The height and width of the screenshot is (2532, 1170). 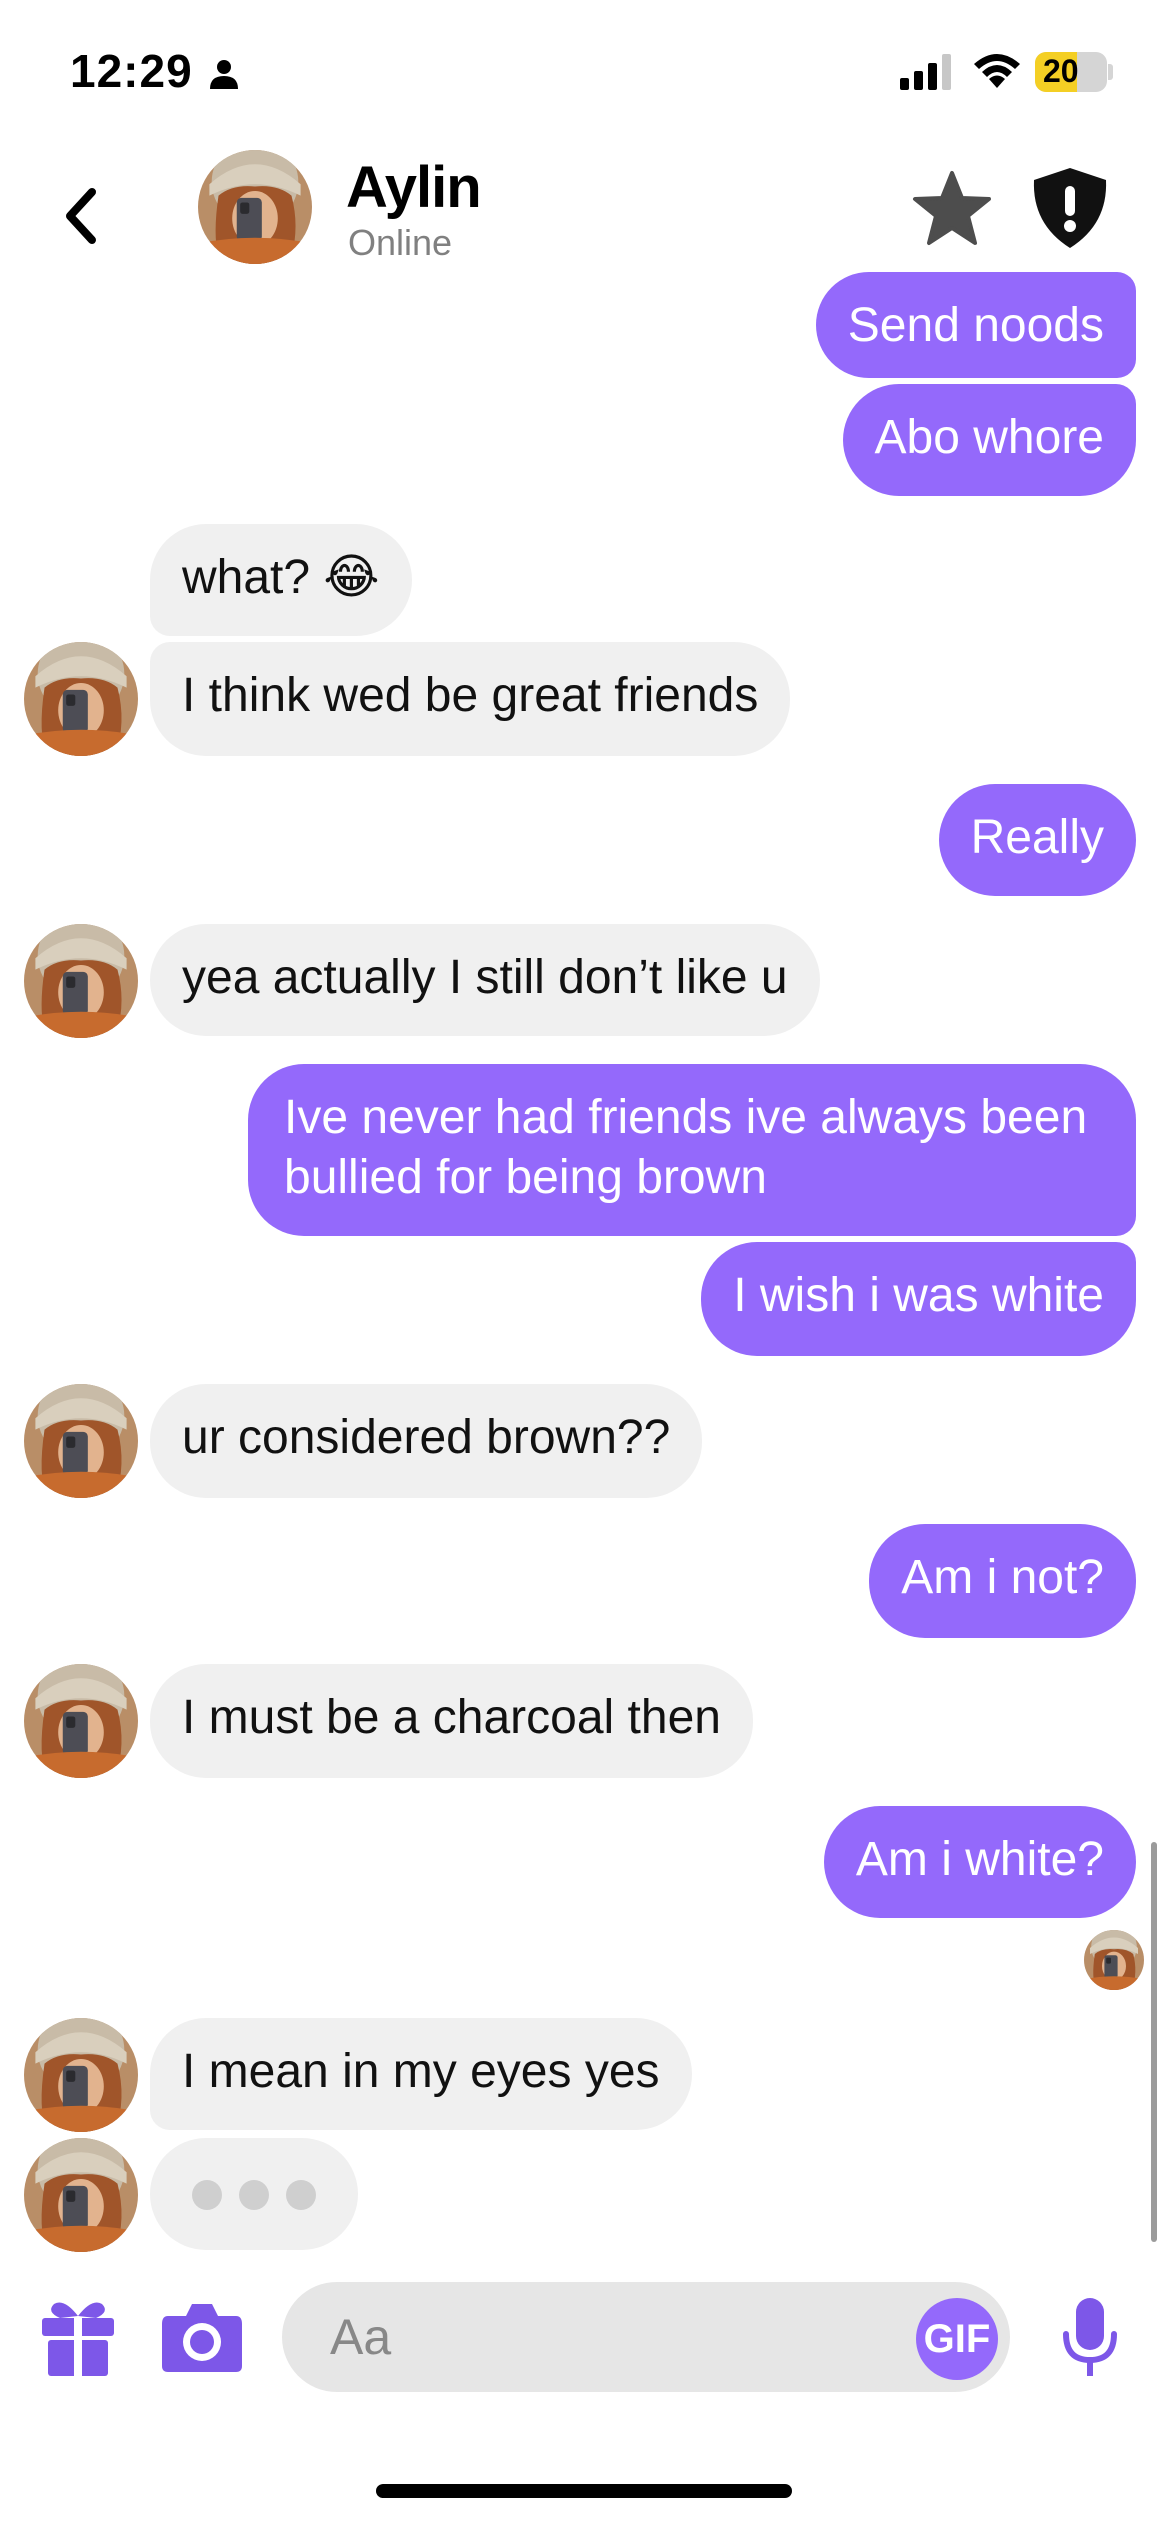 I want to click on microphone-icon, so click(x=1090, y=2338).